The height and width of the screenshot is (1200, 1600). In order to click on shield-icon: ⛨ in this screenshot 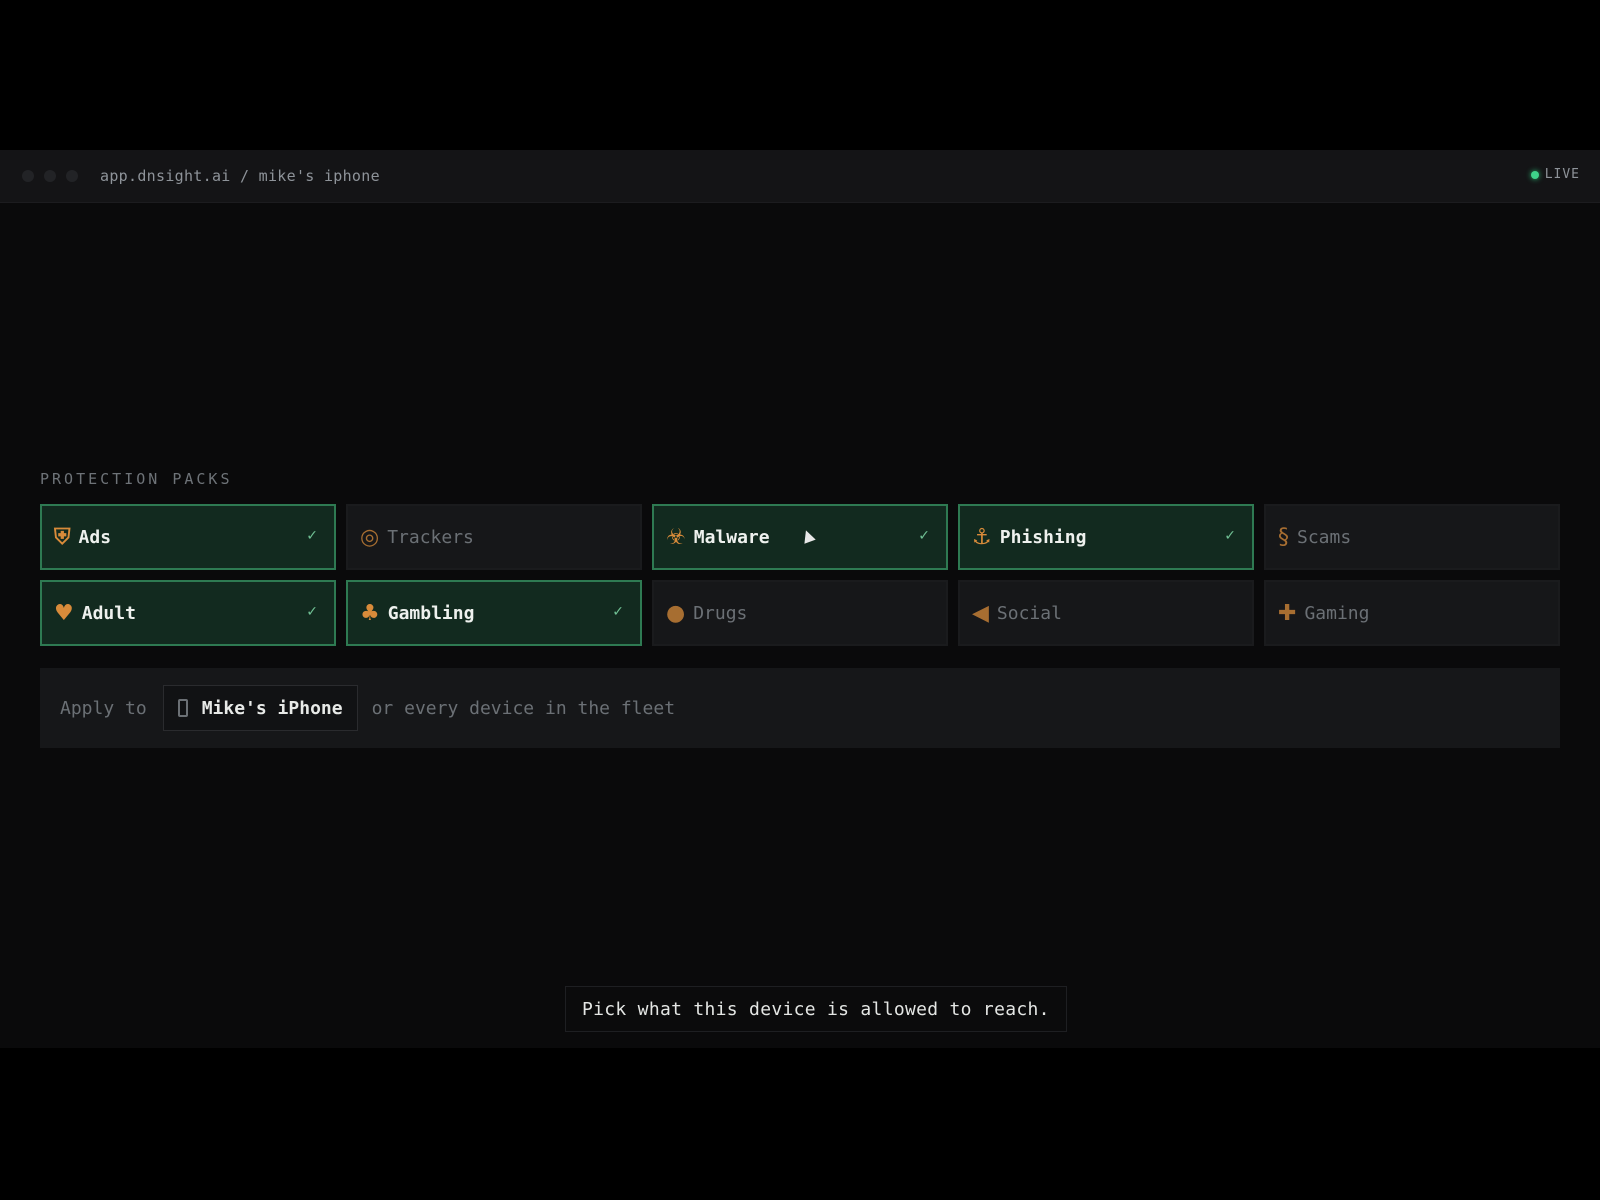, I will do `click(62, 537)`.